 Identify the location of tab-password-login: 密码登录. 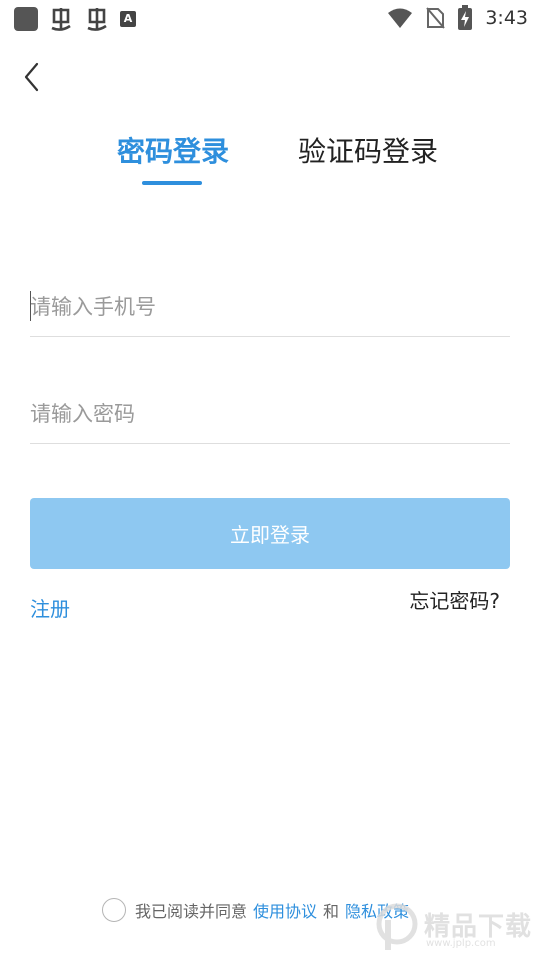
(173, 152).